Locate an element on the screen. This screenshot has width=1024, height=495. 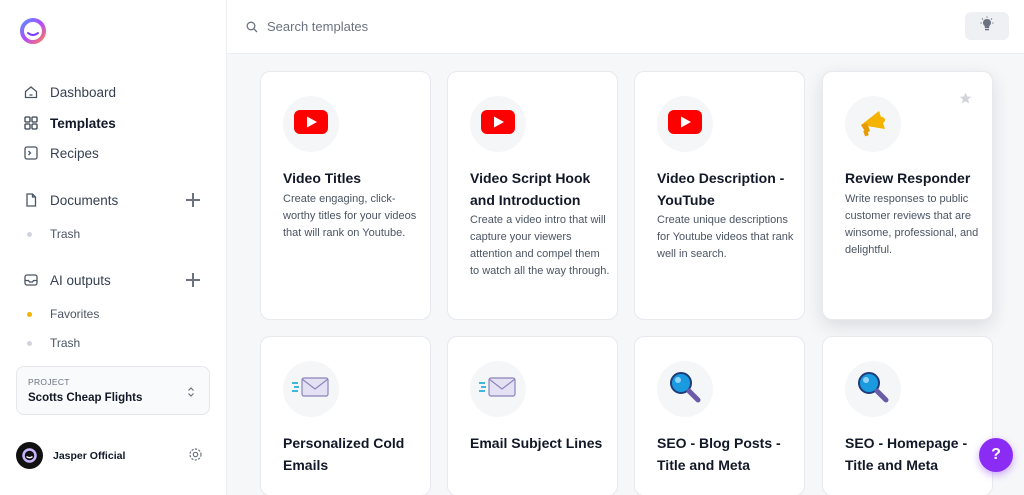
user-profile: Jasper Official is located at coordinates (70, 455).